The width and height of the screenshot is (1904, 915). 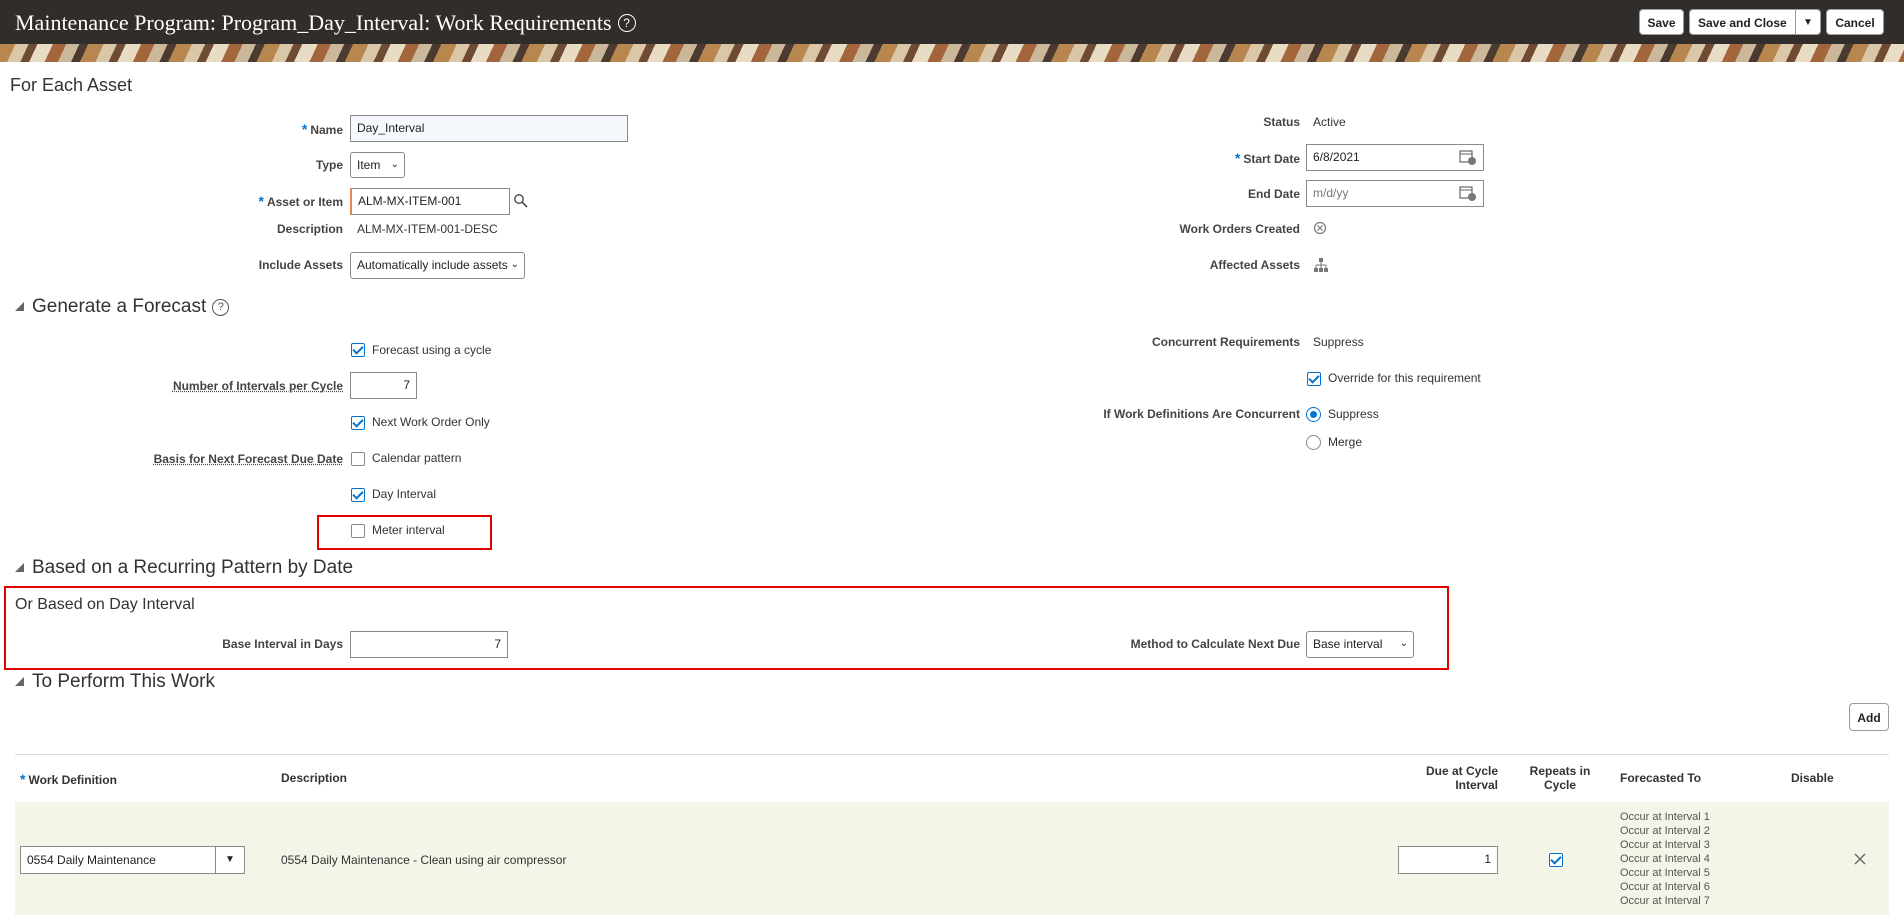 What do you see at coordinates (1665, 873) in the screenshot?
I see `list-item: Occur at Interval 5` at bounding box center [1665, 873].